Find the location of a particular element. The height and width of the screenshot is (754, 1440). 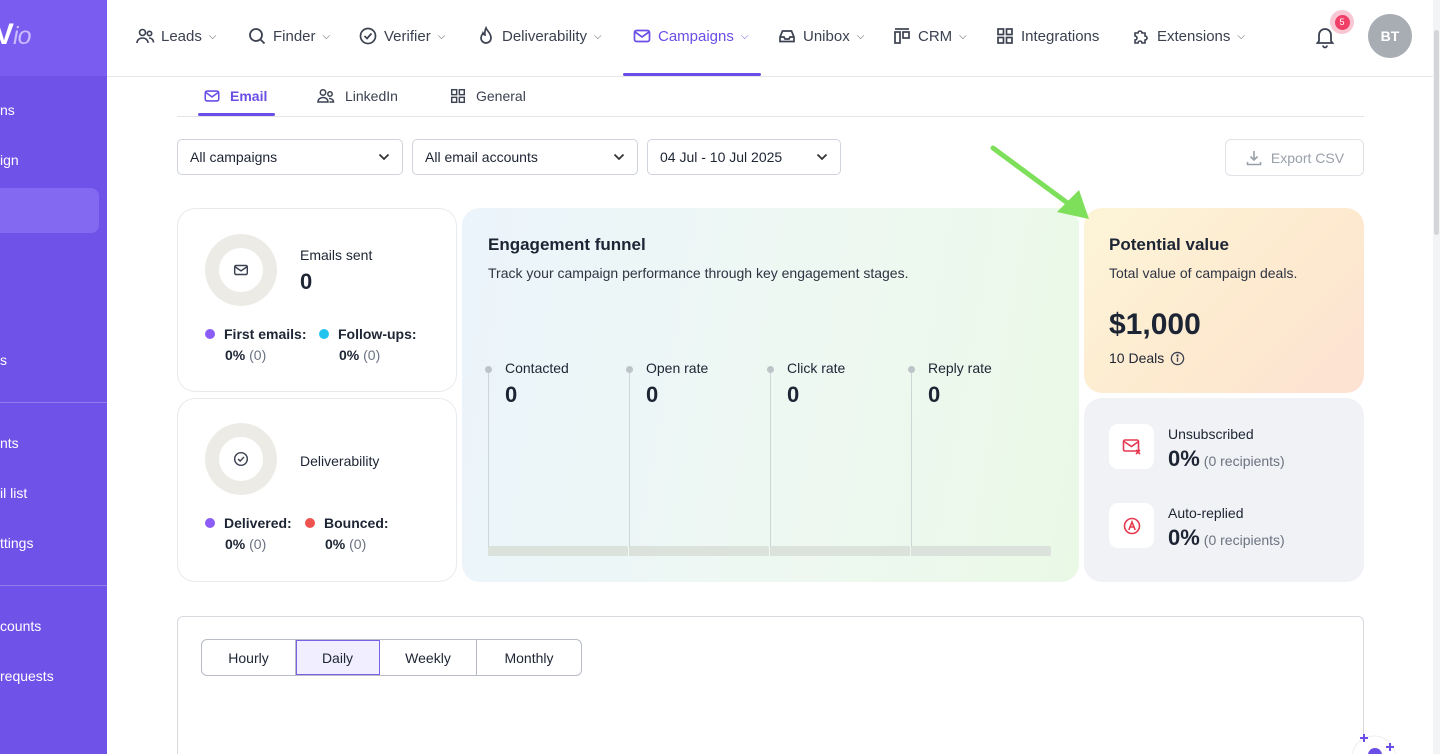

sidebar-item-email-list: il list is located at coordinates (13, 493).